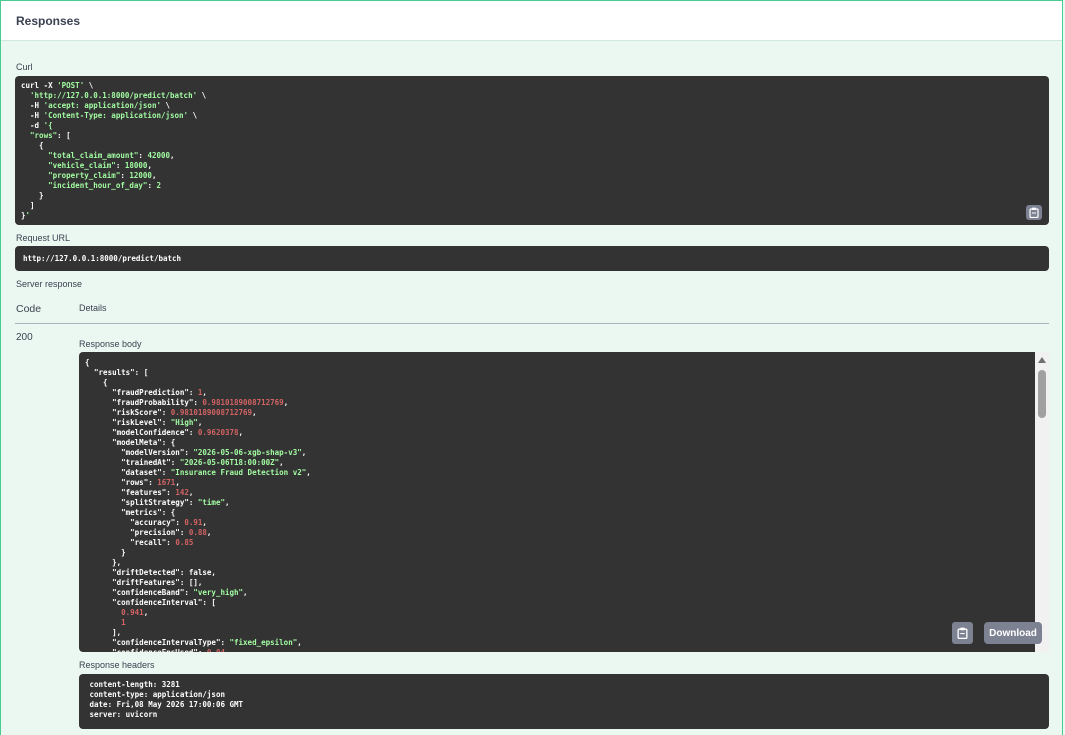 Image resolution: width=1065 pixels, height=735 pixels. What do you see at coordinates (1042, 360) in the screenshot?
I see `triangle-up-icon` at bounding box center [1042, 360].